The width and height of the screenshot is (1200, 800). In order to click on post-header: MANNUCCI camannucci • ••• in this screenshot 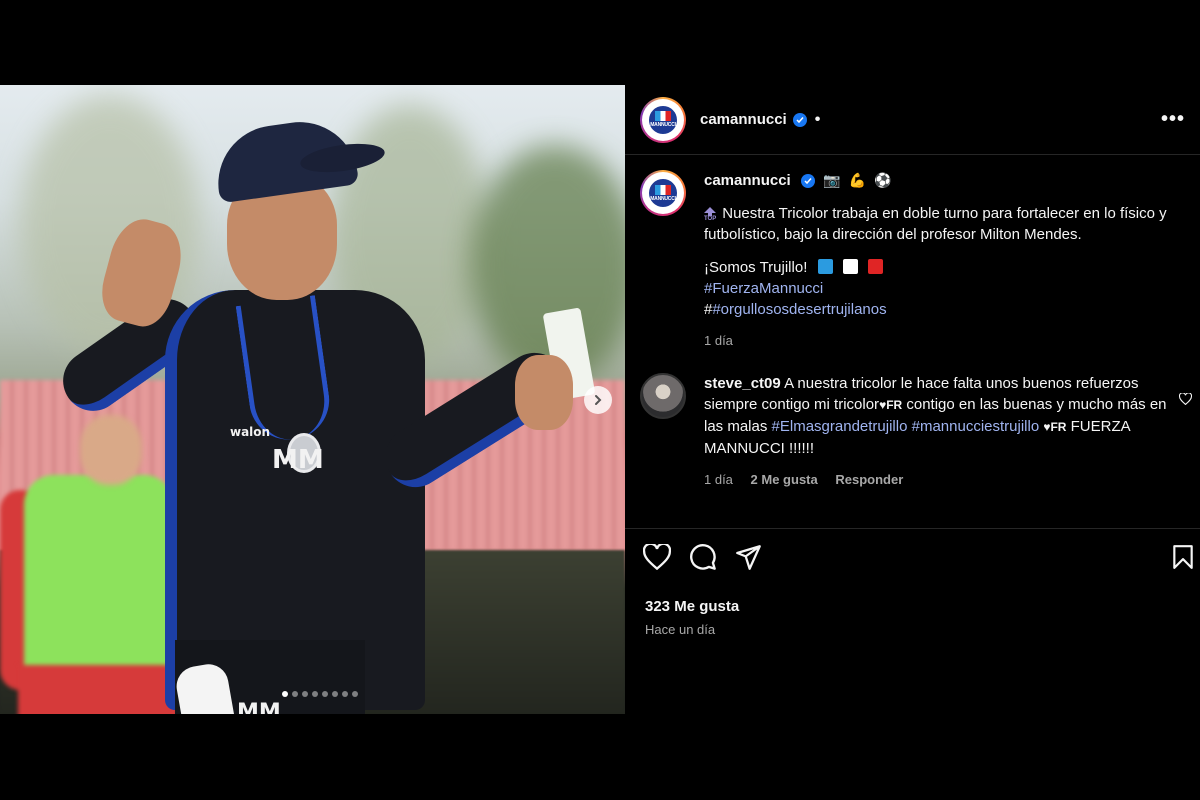, I will do `click(912, 120)`.